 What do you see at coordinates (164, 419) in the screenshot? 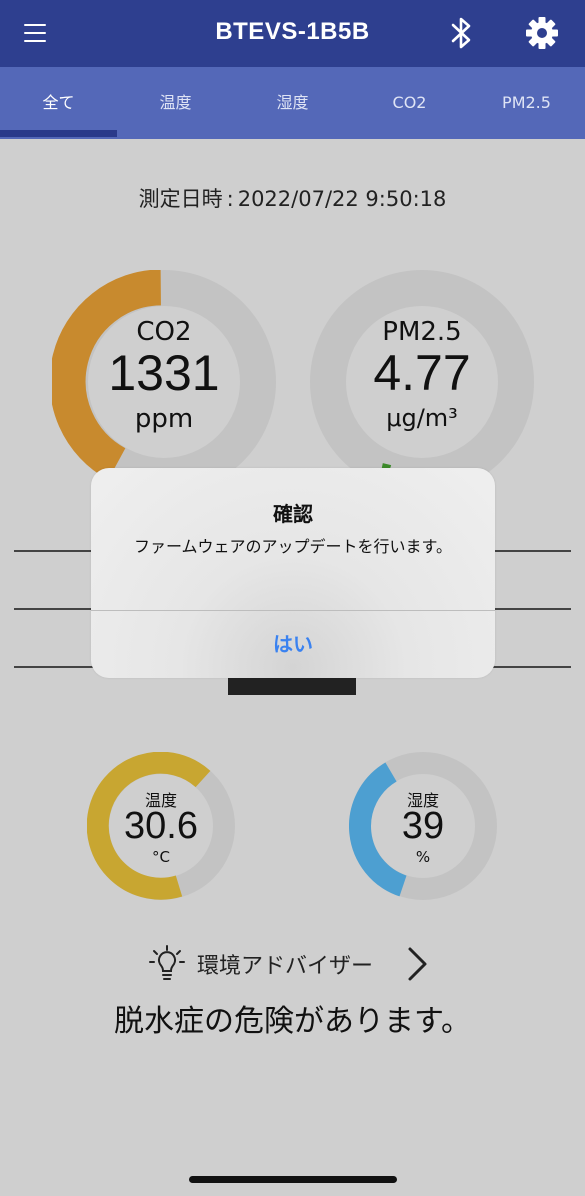
I see `co2-gauge-unit: ppm` at bounding box center [164, 419].